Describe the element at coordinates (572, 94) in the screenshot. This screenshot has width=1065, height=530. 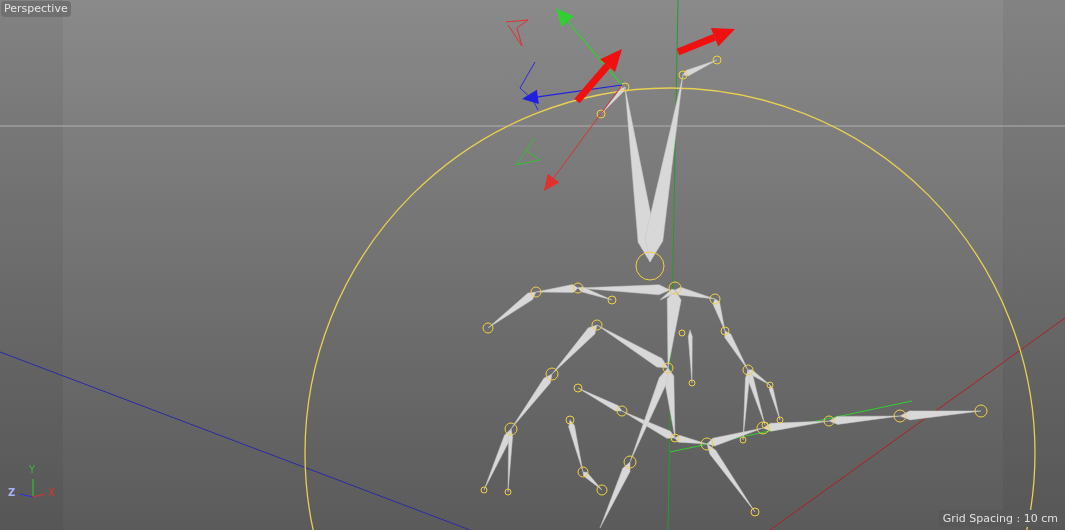
I see `z-move-arrow` at that location.